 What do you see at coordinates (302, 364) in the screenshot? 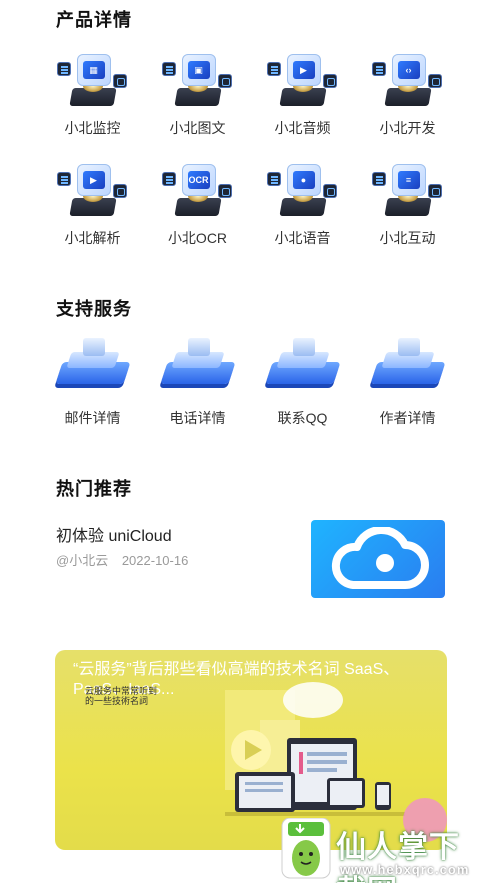
I see `service-qq-icon` at bounding box center [302, 364].